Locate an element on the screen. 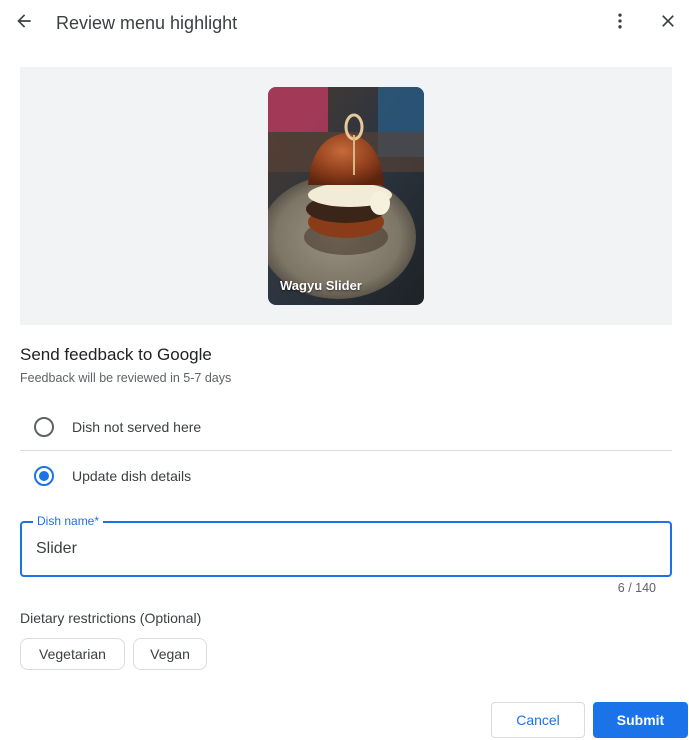  cancel-button: Cancel is located at coordinates (538, 720).